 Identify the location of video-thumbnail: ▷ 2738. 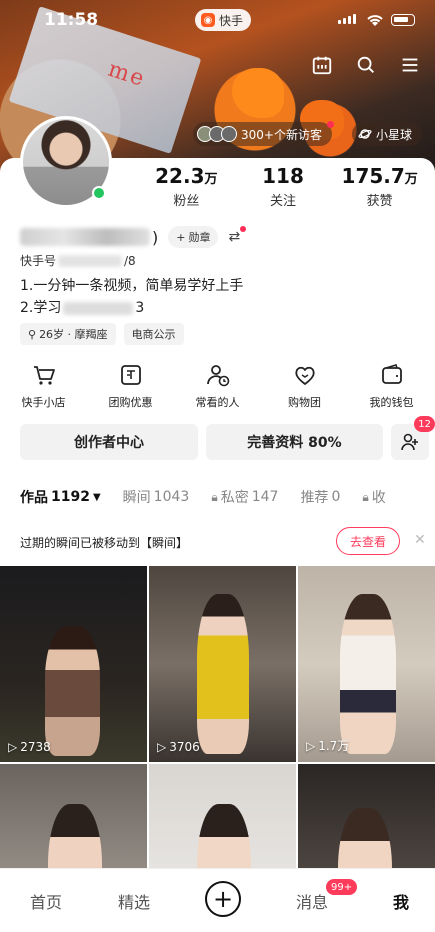
(73, 664).